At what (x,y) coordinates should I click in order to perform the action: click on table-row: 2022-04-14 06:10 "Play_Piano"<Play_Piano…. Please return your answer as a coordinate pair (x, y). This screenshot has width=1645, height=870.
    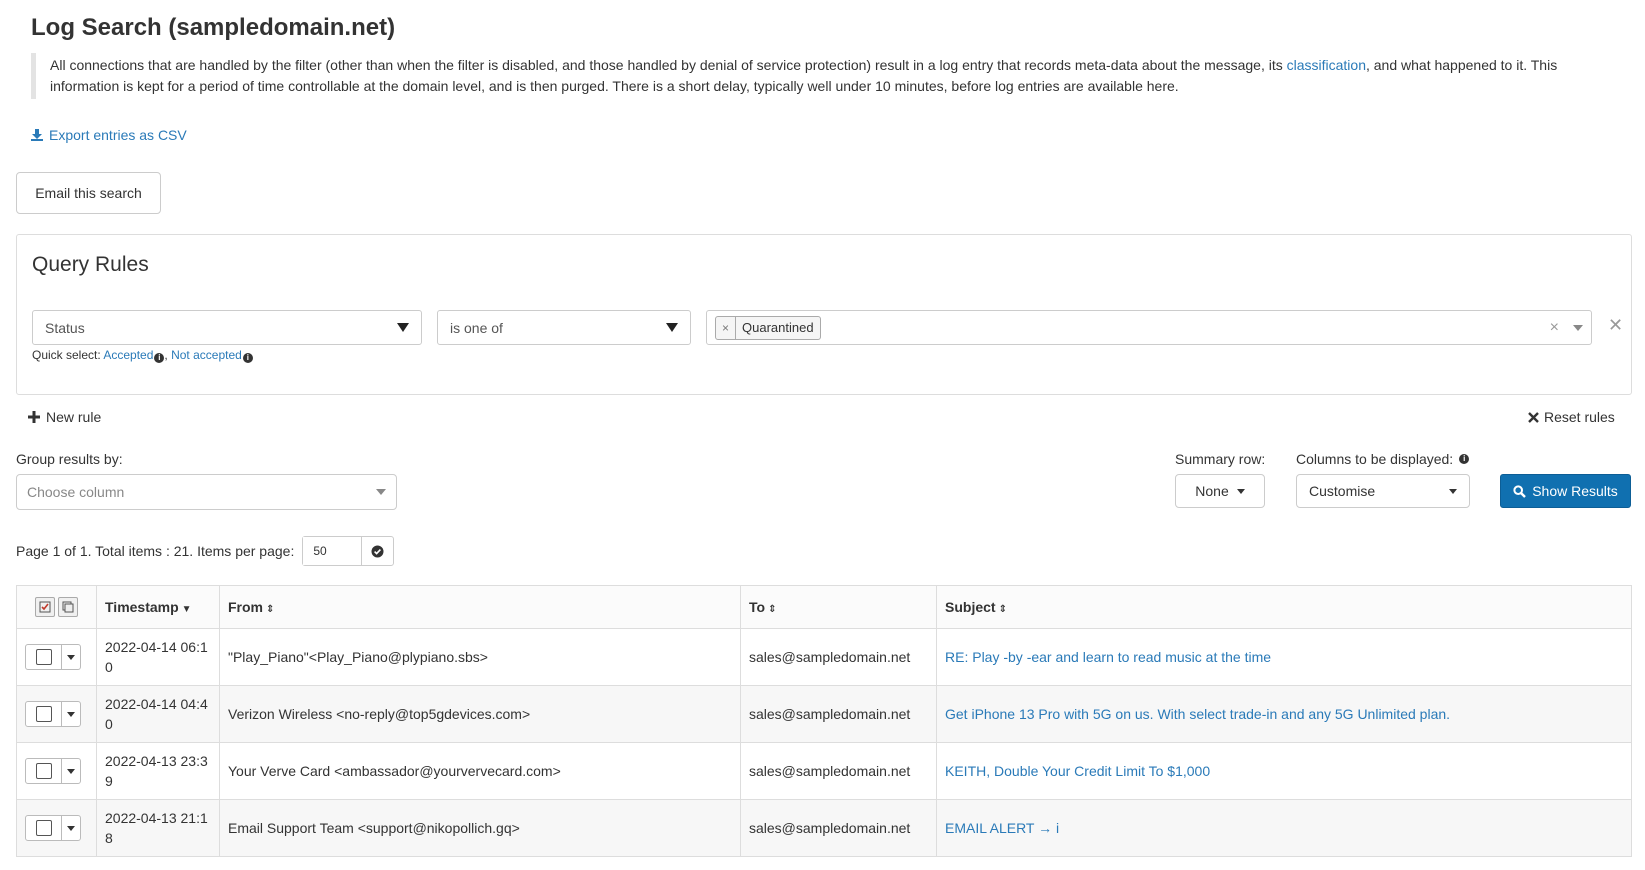
    Looking at the image, I should click on (824, 657).